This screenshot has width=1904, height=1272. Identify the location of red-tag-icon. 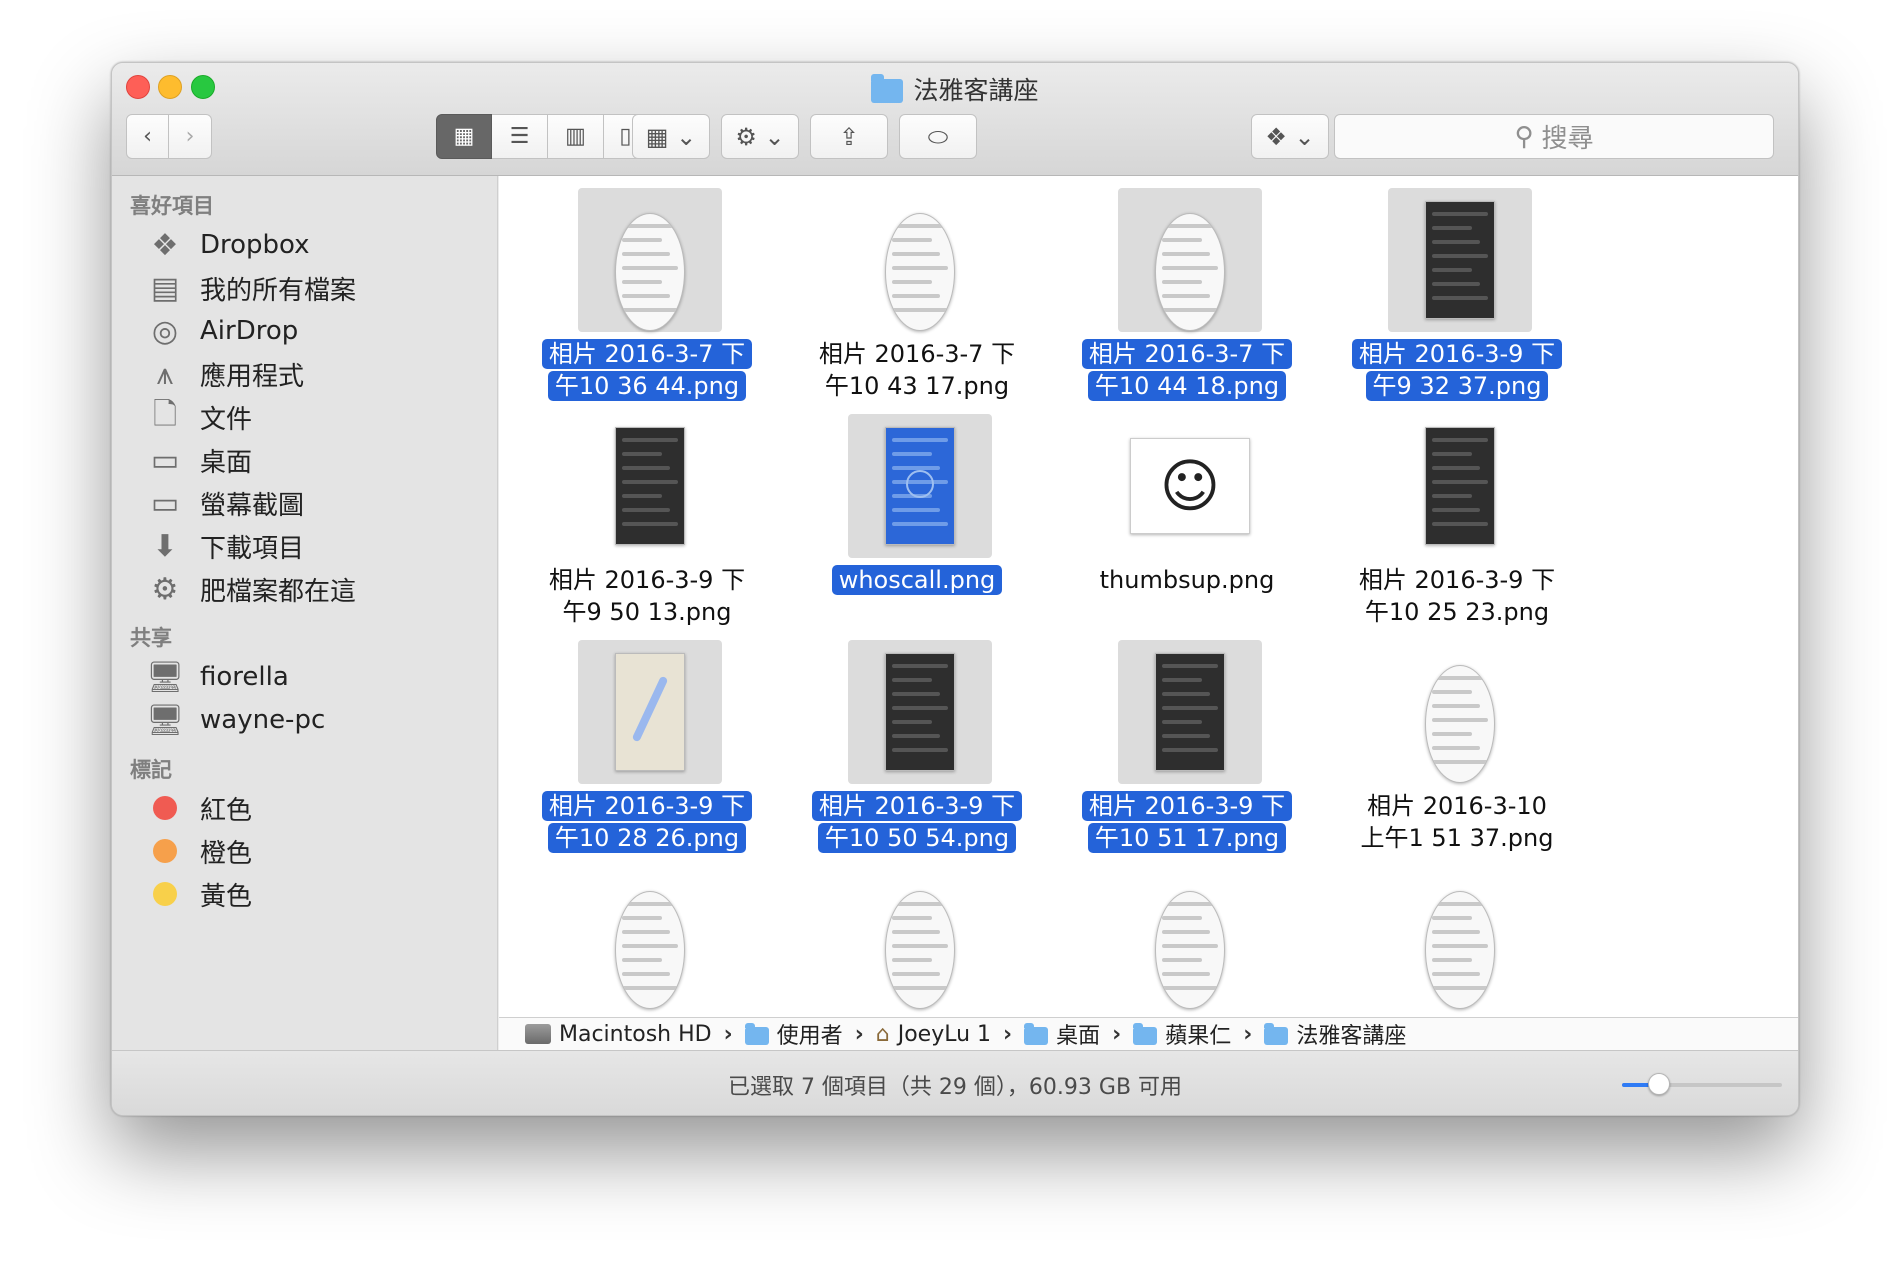
(165, 808).